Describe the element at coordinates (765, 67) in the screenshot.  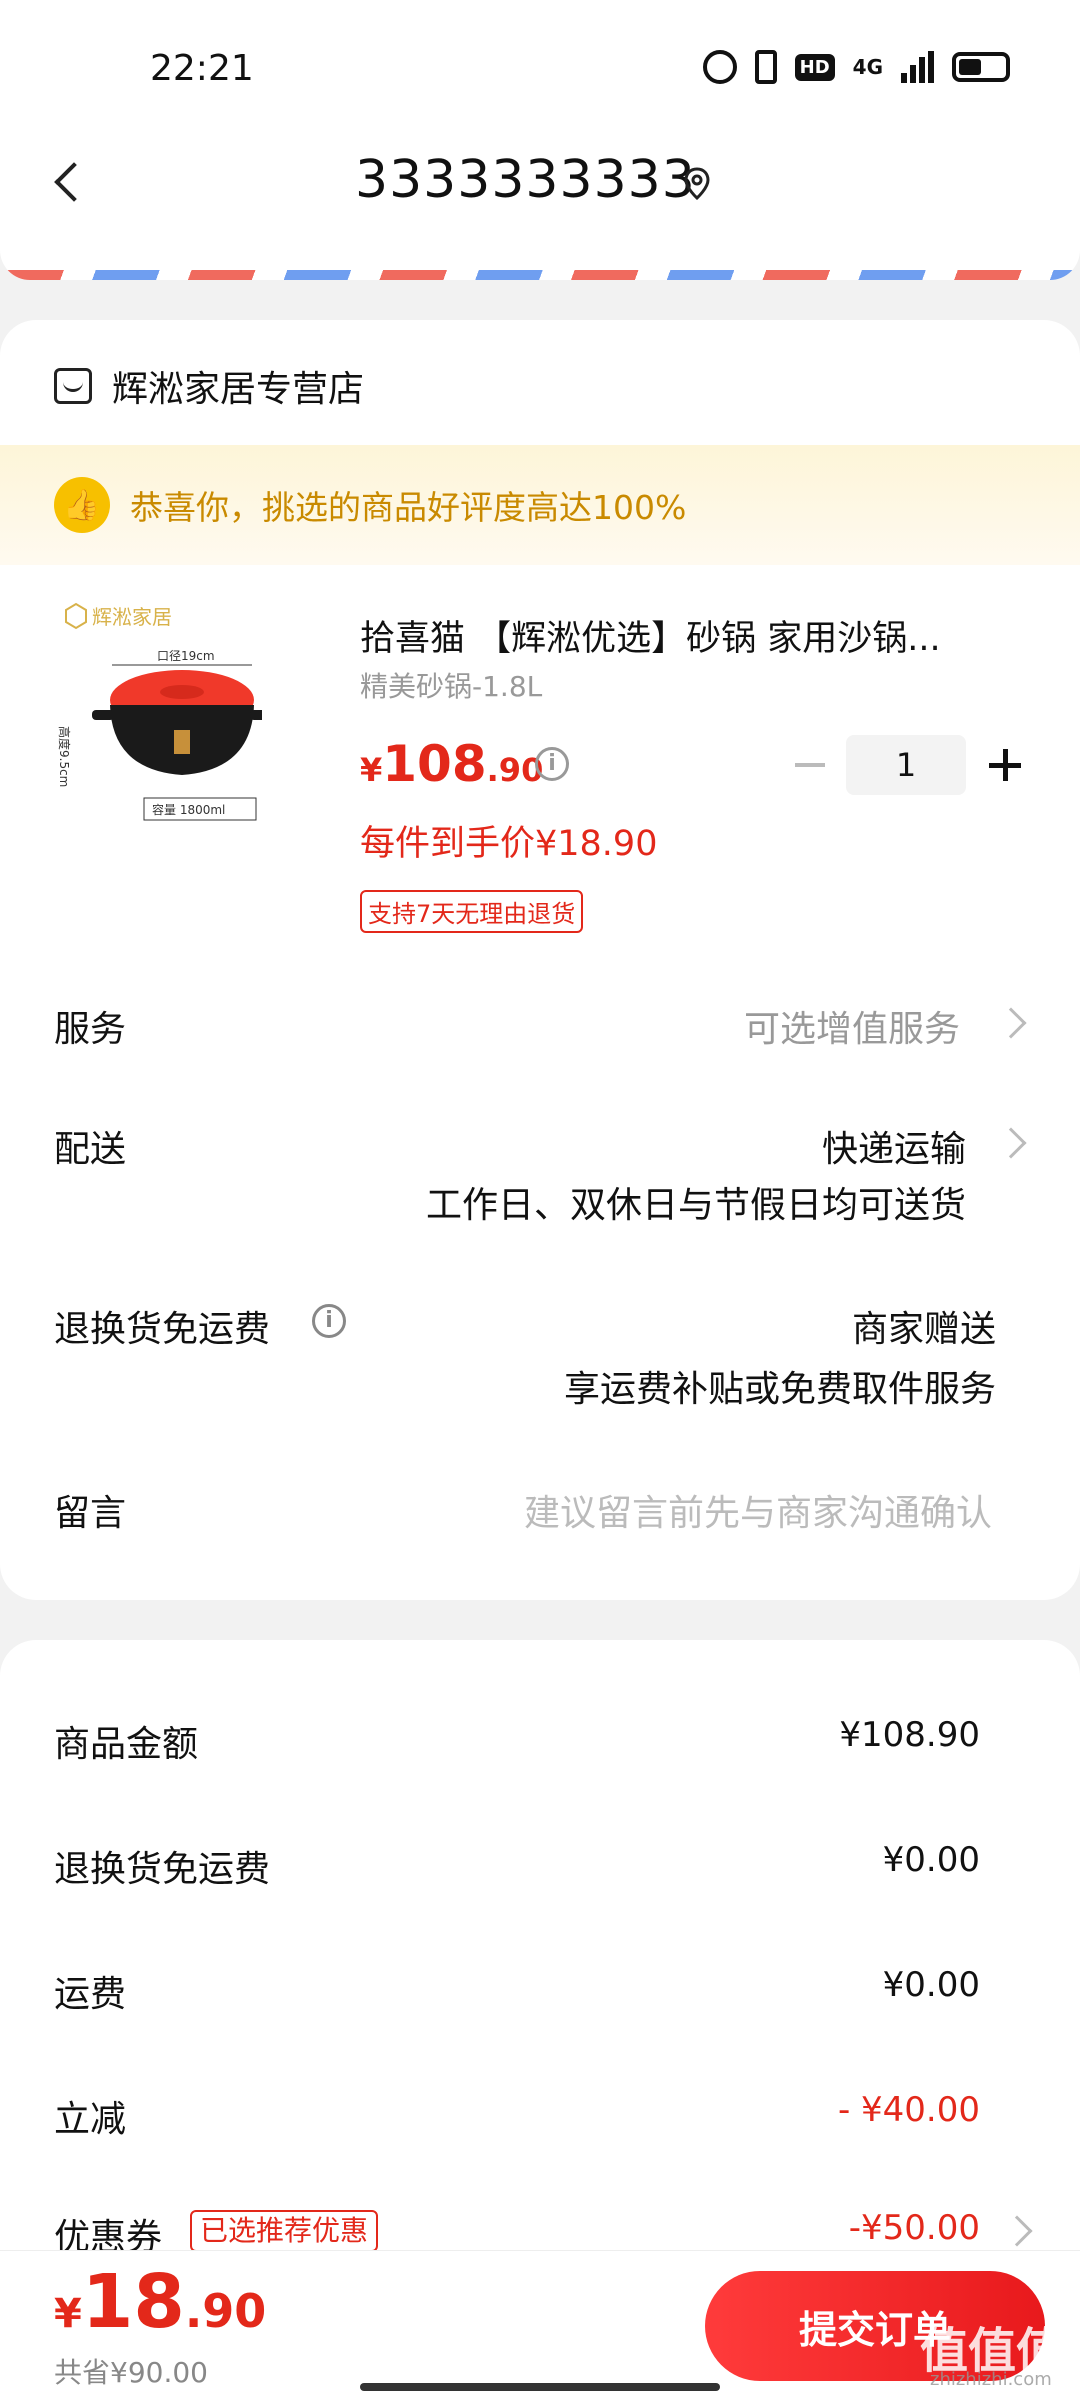
I see `vibrate-icon` at that location.